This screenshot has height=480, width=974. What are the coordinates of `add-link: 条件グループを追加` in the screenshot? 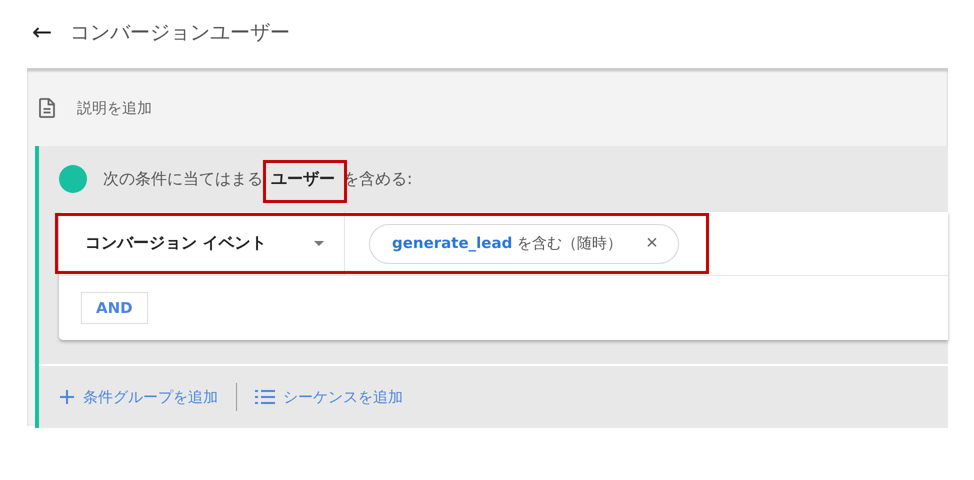 It's located at (138, 397).